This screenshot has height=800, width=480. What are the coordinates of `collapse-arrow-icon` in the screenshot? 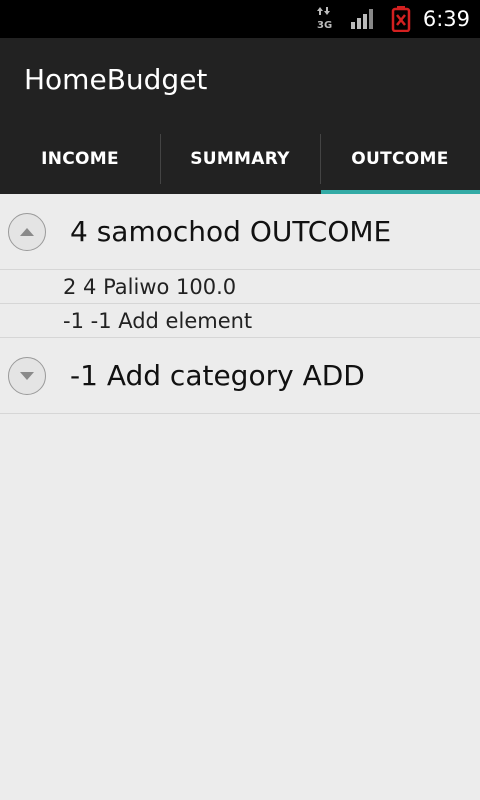 It's located at (27, 231).